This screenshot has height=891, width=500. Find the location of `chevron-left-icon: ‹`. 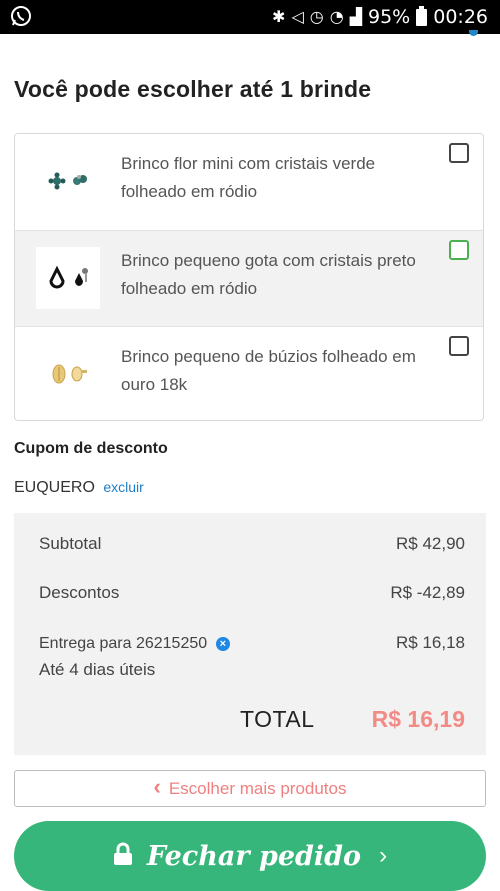

chevron-left-icon: ‹ is located at coordinates (157, 786).